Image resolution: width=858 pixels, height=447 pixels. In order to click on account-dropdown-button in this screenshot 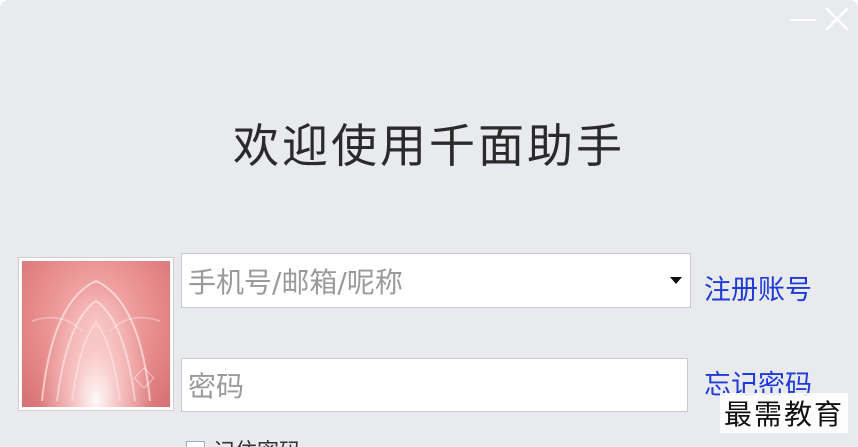, I will do `click(676, 280)`.